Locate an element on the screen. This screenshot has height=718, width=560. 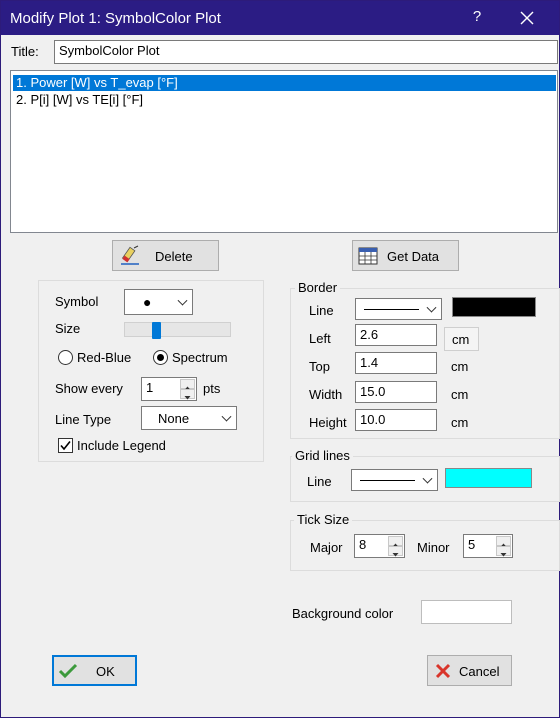
major-tick-stepper: 8 is located at coordinates (379, 546).